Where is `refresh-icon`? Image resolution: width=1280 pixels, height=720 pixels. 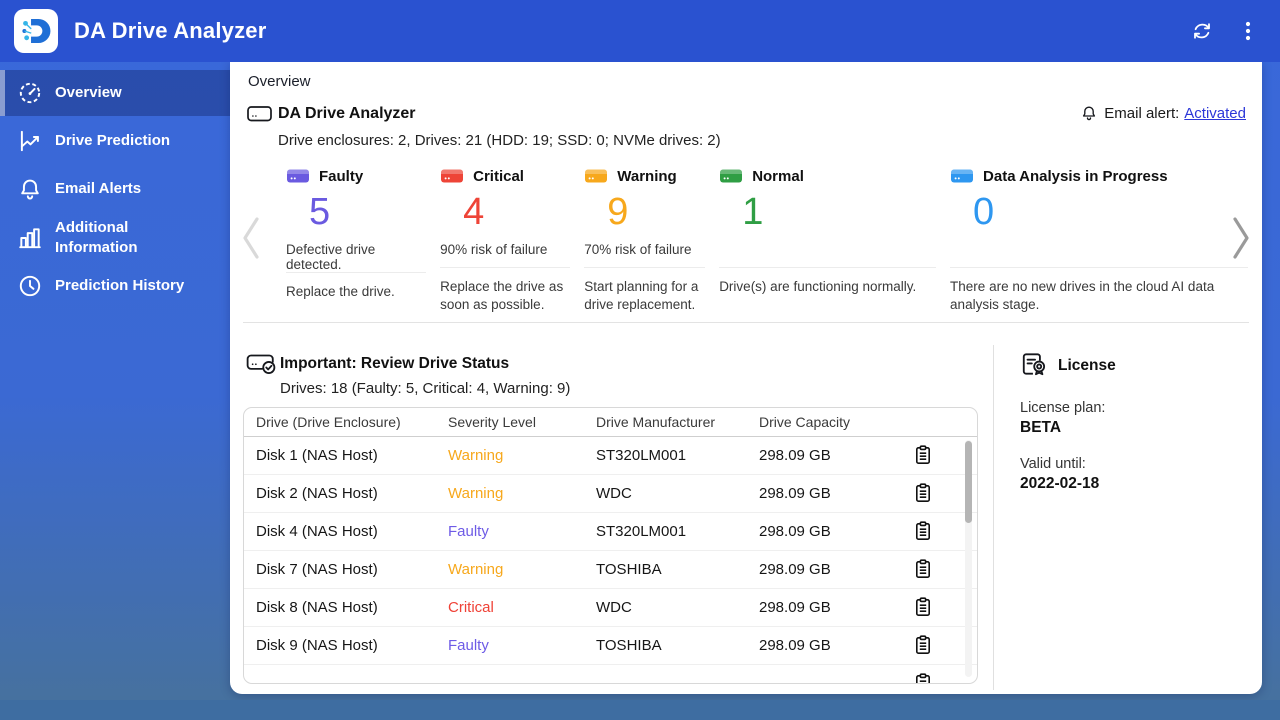
refresh-icon is located at coordinates (1202, 31).